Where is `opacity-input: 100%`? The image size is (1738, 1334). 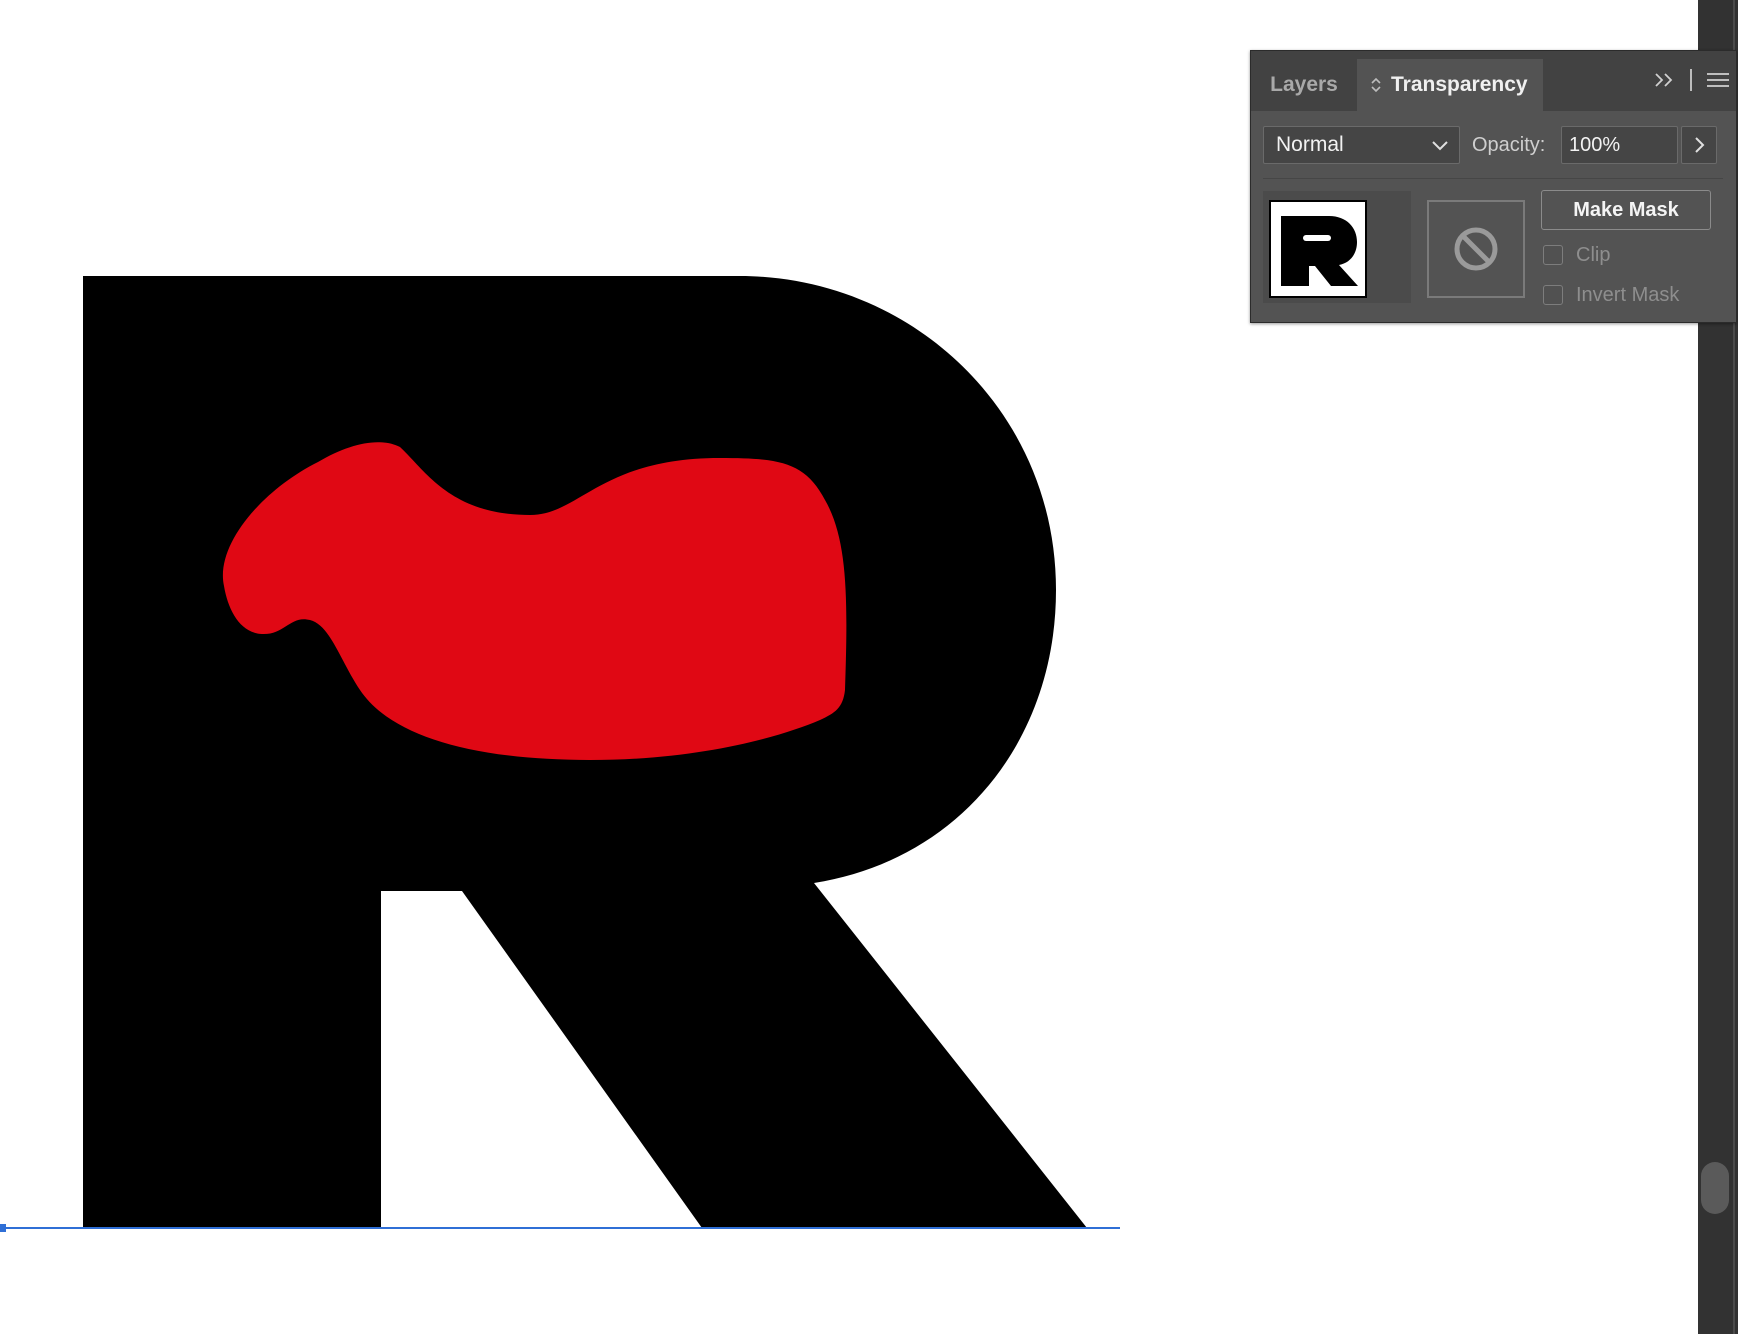 opacity-input: 100% is located at coordinates (1619, 145).